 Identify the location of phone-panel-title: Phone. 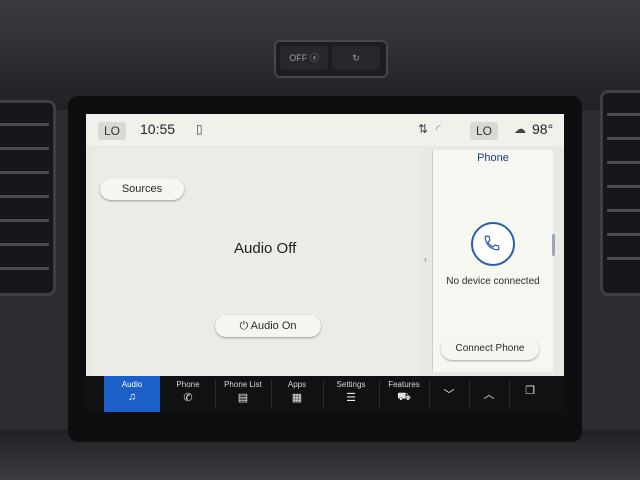
(493, 158).